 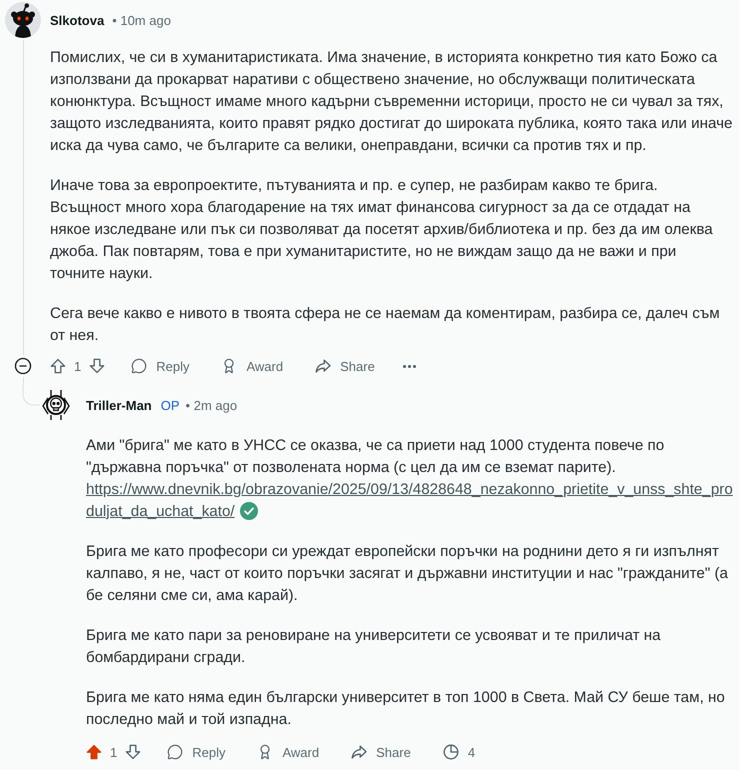 What do you see at coordinates (409, 501) in the screenshot?
I see `link: https://www.dnevnik.bg/obrazovanie/2025/09/13/4828648_nezakonno_prietite_v_unss_shte_produljat_da_uchat_kato/` at bounding box center [409, 501].